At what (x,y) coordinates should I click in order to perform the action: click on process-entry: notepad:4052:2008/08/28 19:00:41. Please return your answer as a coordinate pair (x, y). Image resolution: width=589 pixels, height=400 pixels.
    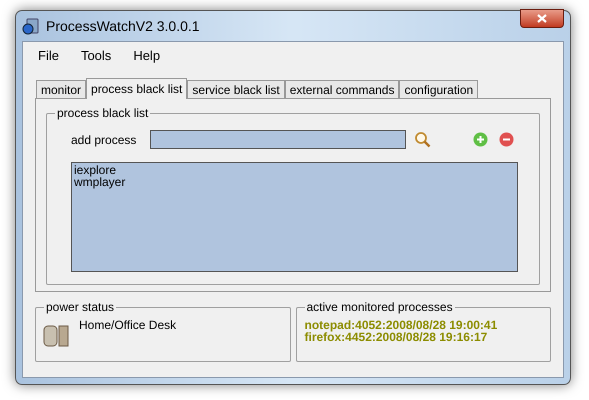
    Looking at the image, I should click on (401, 325).